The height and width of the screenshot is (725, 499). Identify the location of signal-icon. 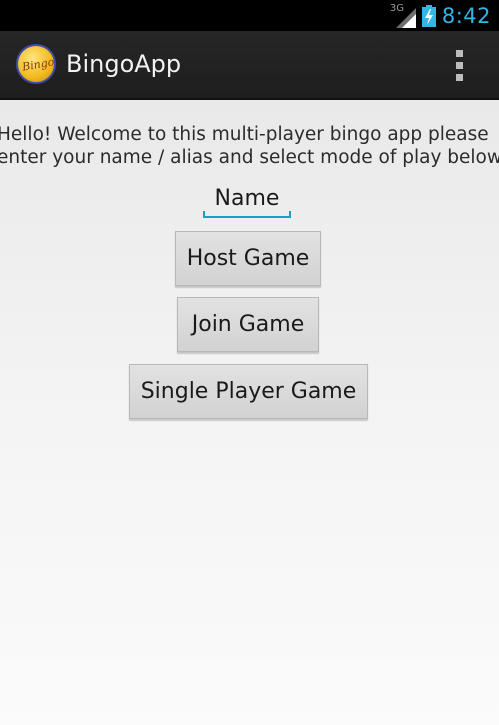
(405, 17).